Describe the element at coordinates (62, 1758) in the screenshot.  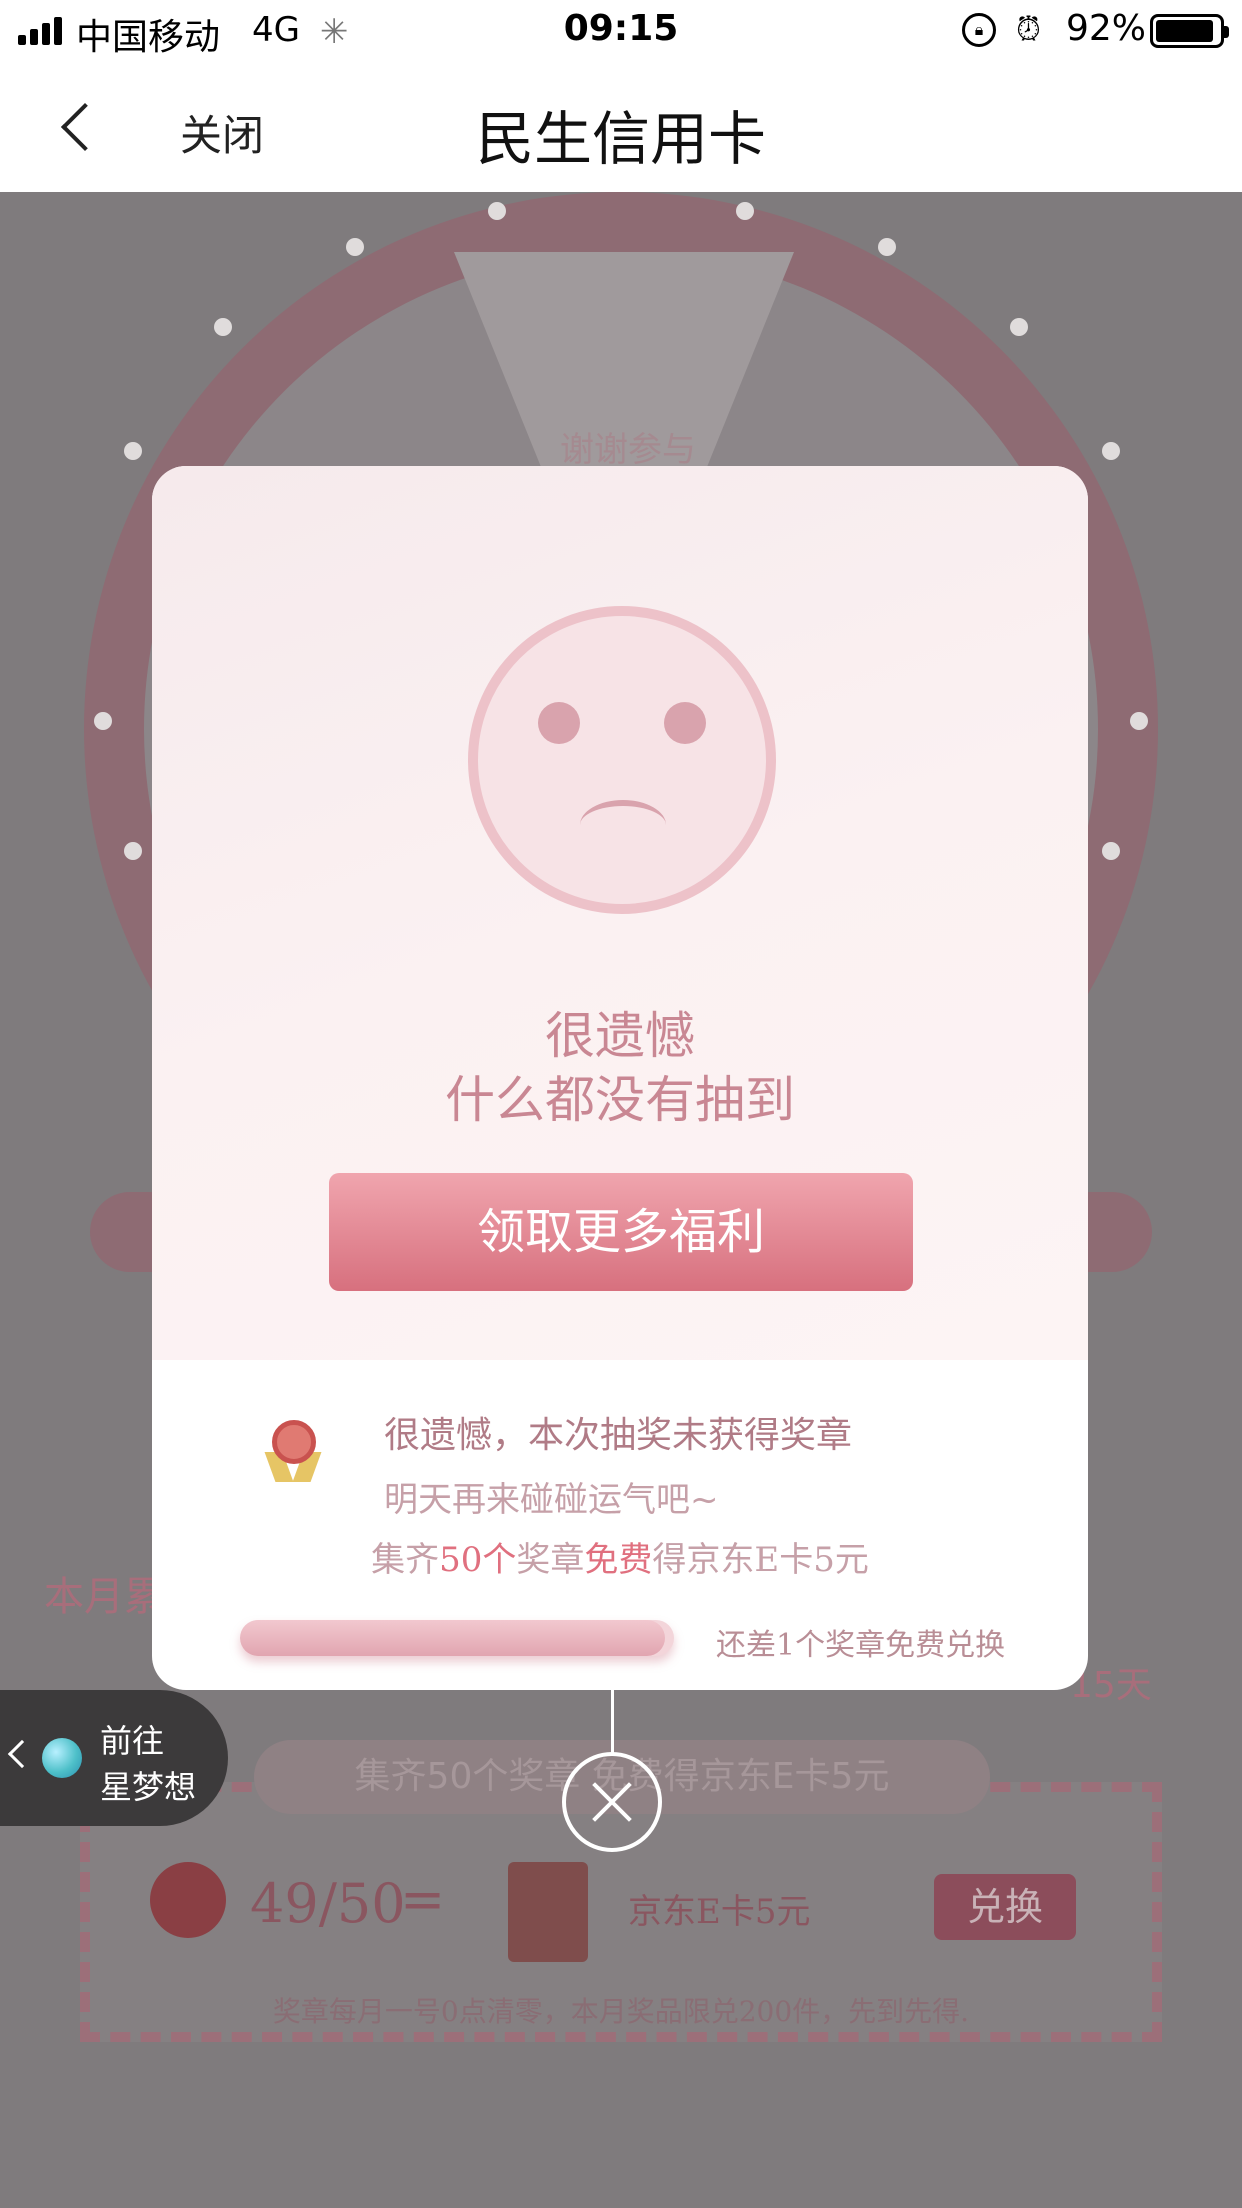
I see `orb-icon` at that location.